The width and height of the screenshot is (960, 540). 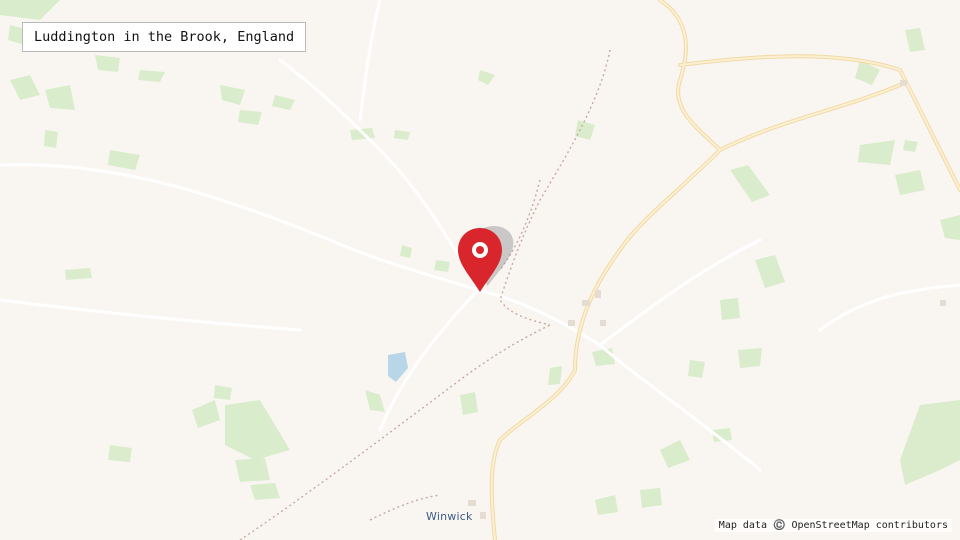 I want to click on location-title: Luddington in the Brook, England, so click(x=164, y=37).